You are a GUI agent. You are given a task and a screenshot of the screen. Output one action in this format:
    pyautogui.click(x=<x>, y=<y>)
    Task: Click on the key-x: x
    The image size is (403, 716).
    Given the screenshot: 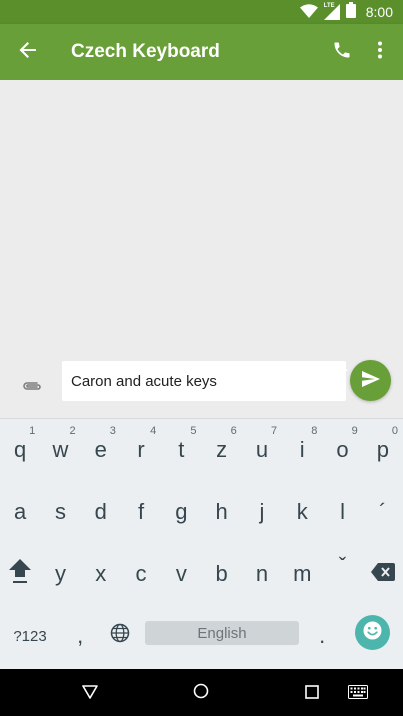 What is the action you would take?
    pyautogui.click(x=101, y=574)
    